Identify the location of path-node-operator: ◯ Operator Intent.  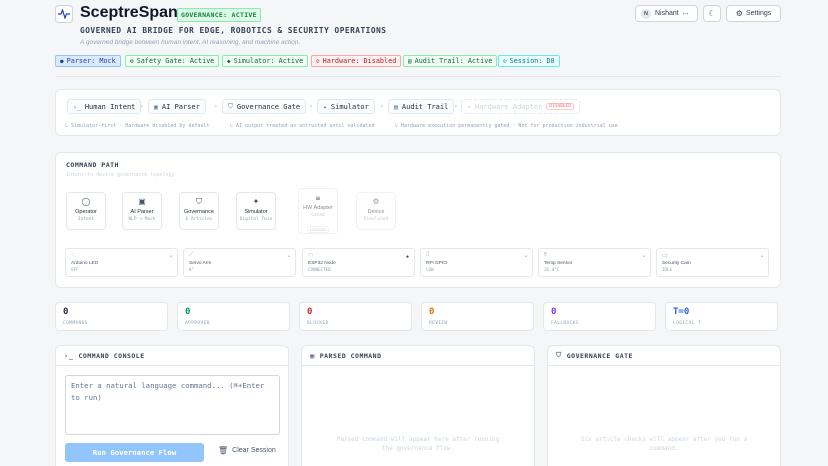
(86, 211).